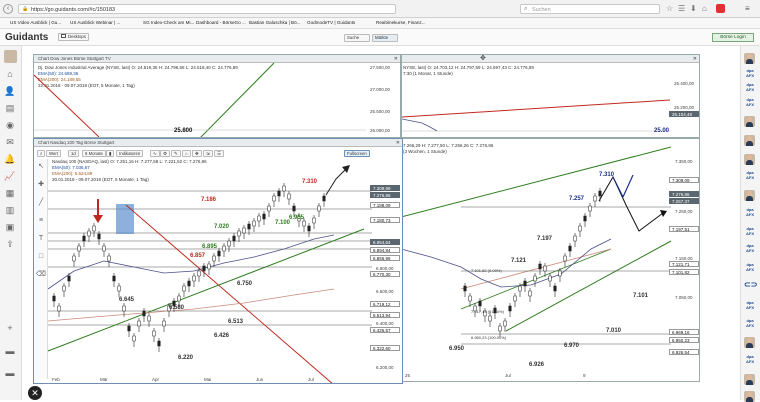 The image size is (760, 402). I want to click on bell-nav-icon: 🔔, so click(10, 159).